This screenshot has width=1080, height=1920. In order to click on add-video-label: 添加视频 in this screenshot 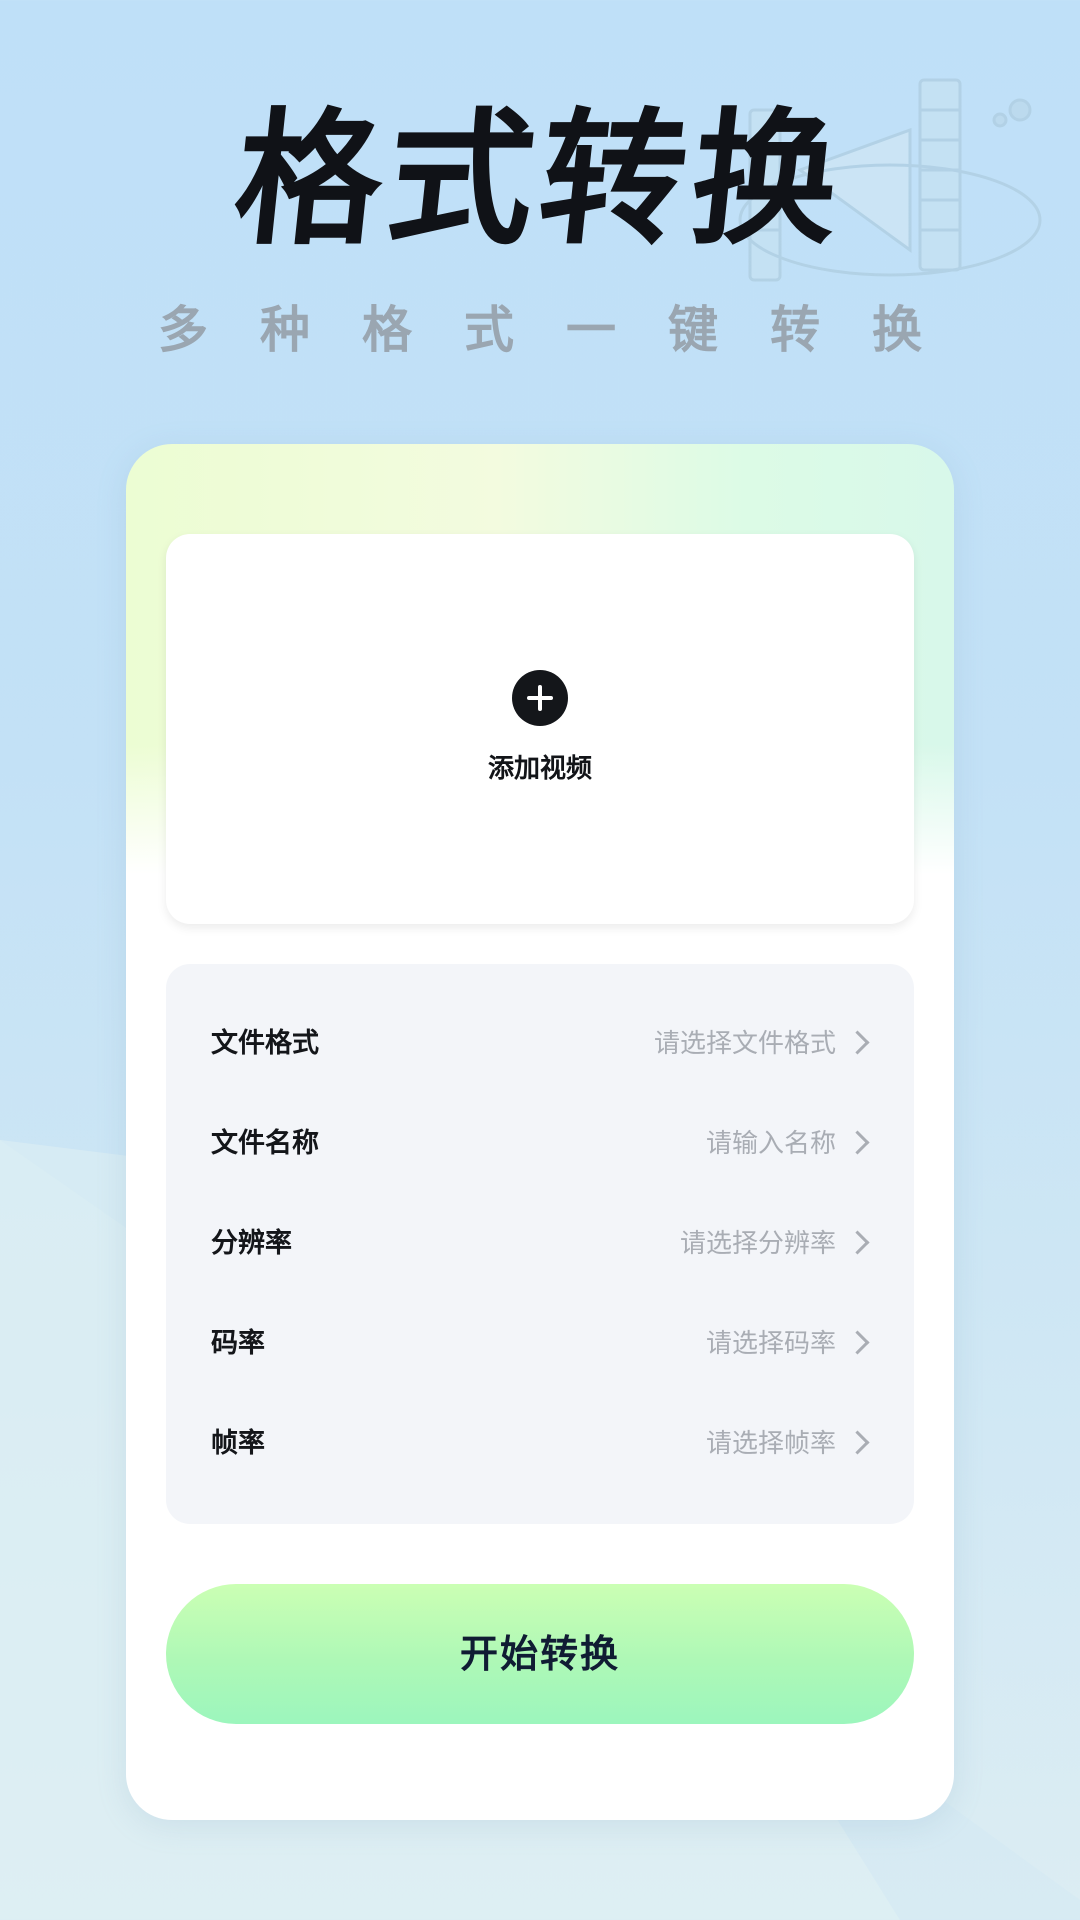, I will do `click(539, 769)`.